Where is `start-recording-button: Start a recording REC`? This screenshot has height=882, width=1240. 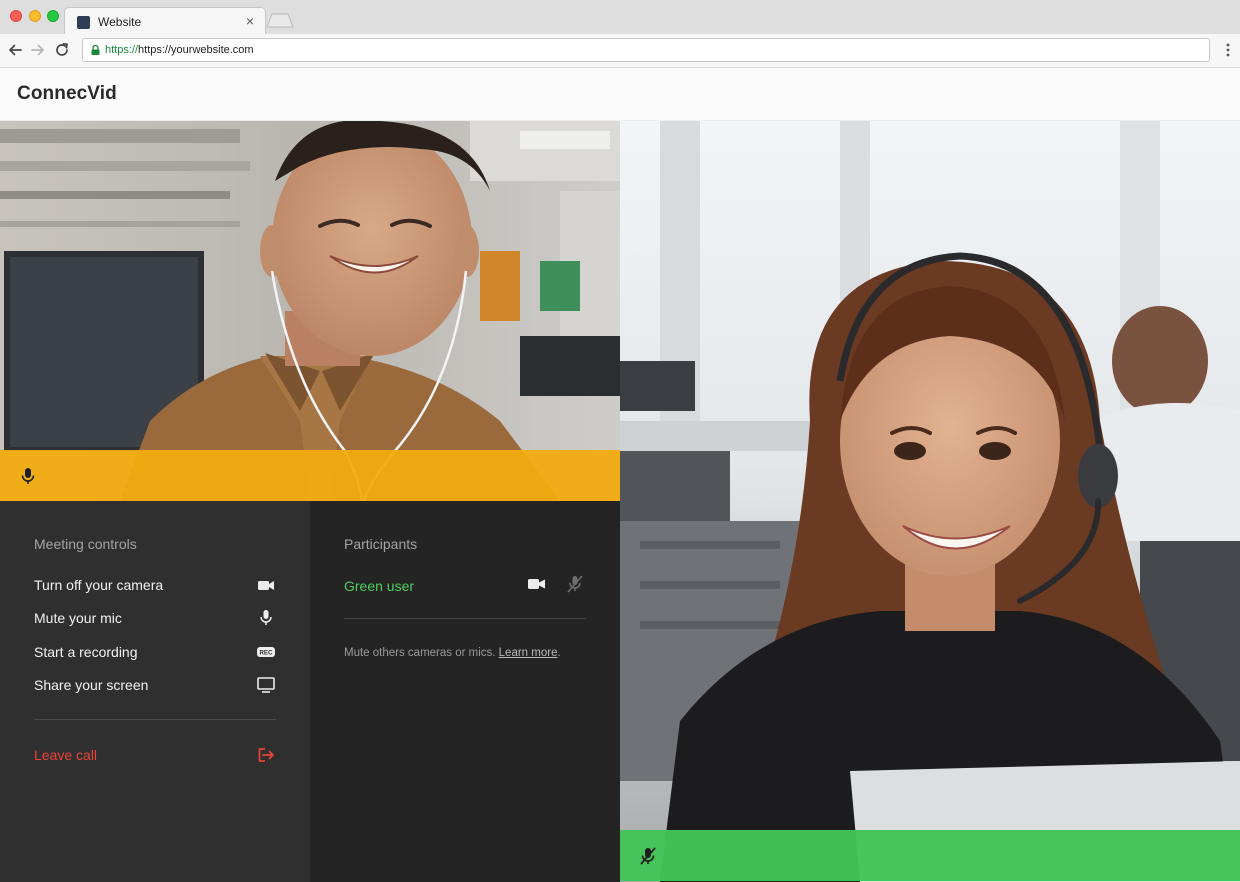 start-recording-button: Start a recording REC is located at coordinates (155, 653).